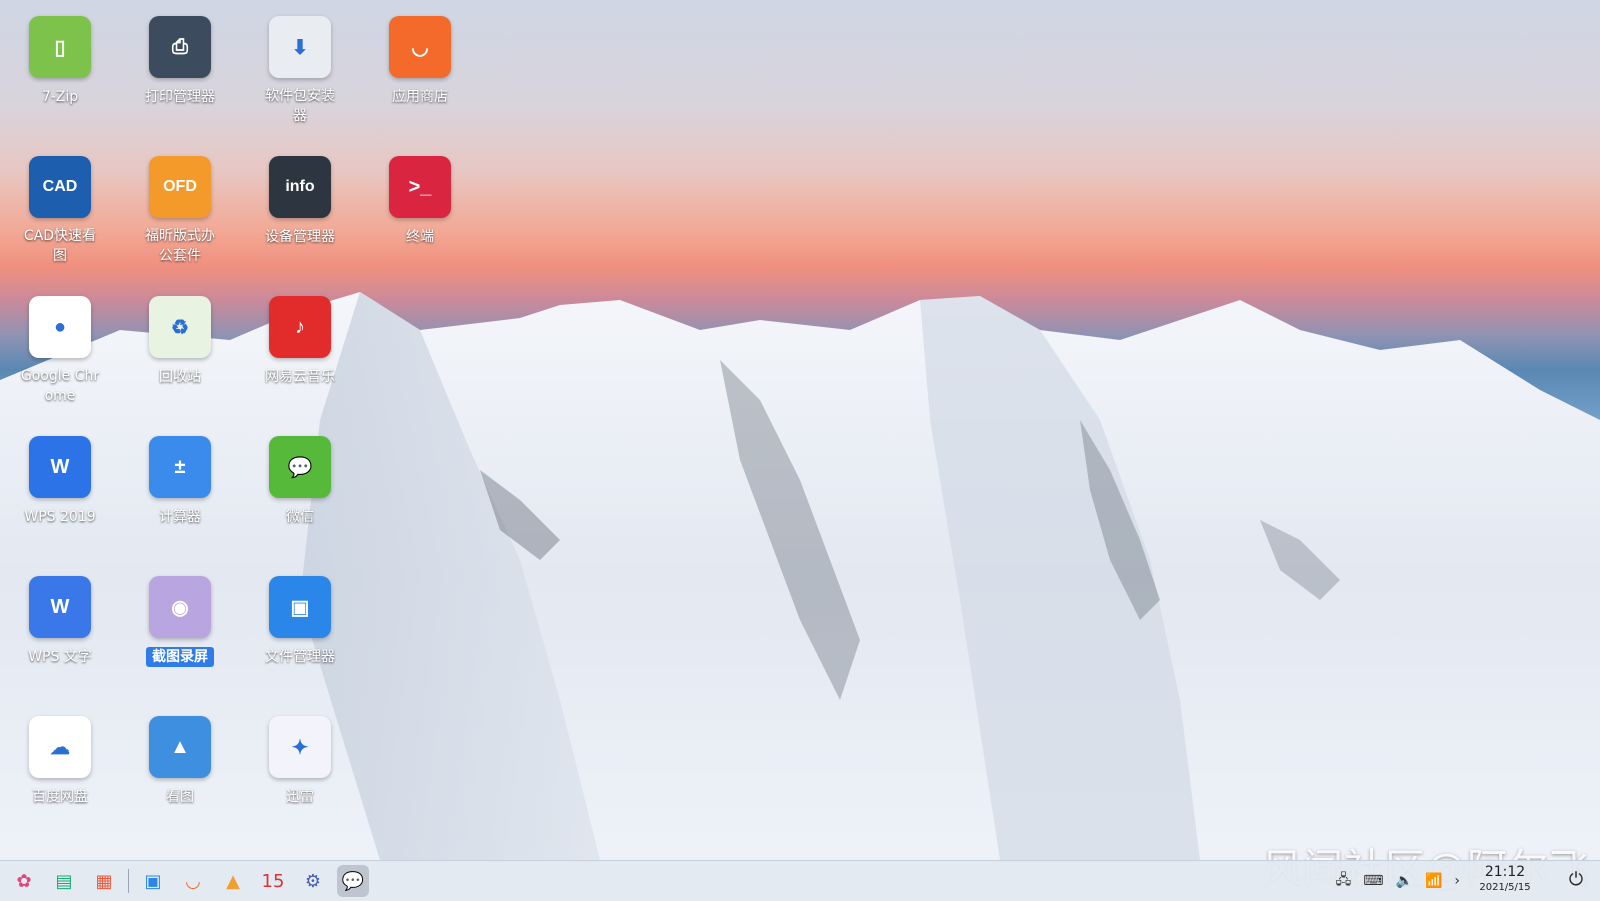 Image resolution: width=1600 pixels, height=901 pixels. What do you see at coordinates (300, 747) in the screenshot?
I see `xunlei-bird-icon: ✦` at bounding box center [300, 747].